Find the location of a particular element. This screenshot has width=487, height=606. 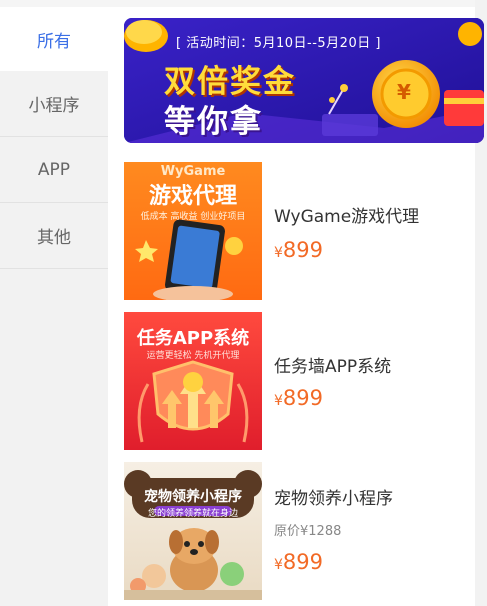

sidebar-item-other: 其他 is located at coordinates (54, 236).